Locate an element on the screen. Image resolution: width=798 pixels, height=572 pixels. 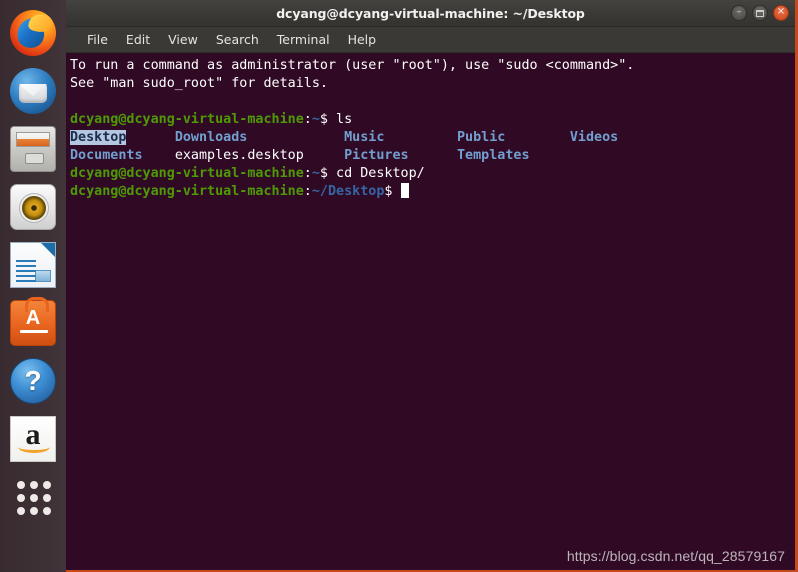
app-grid-icon is located at coordinates (33, 497).